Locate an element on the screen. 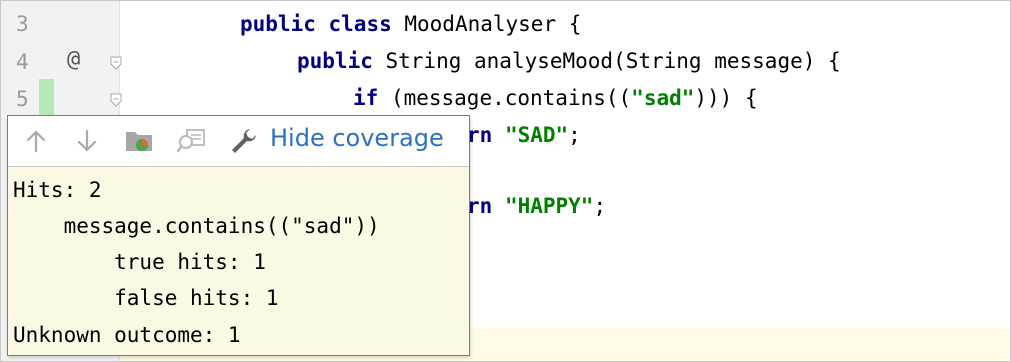 The width and height of the screenshot is (1011, 362). condition-text: message.contains(("sad")) is located at coordinates (196, 226).